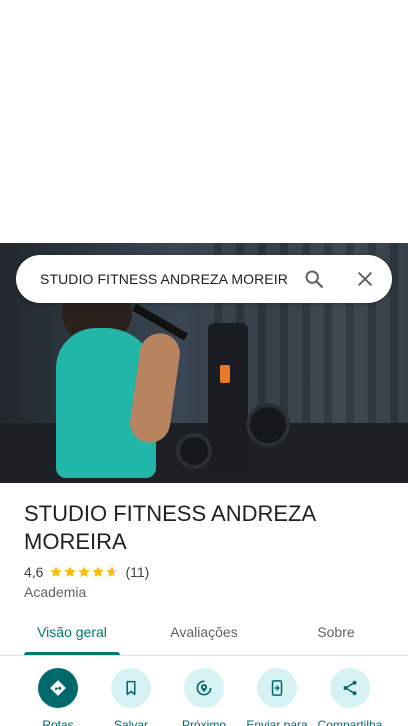  I want to click on tab-reviews: Avaliações, so click(204, 634).